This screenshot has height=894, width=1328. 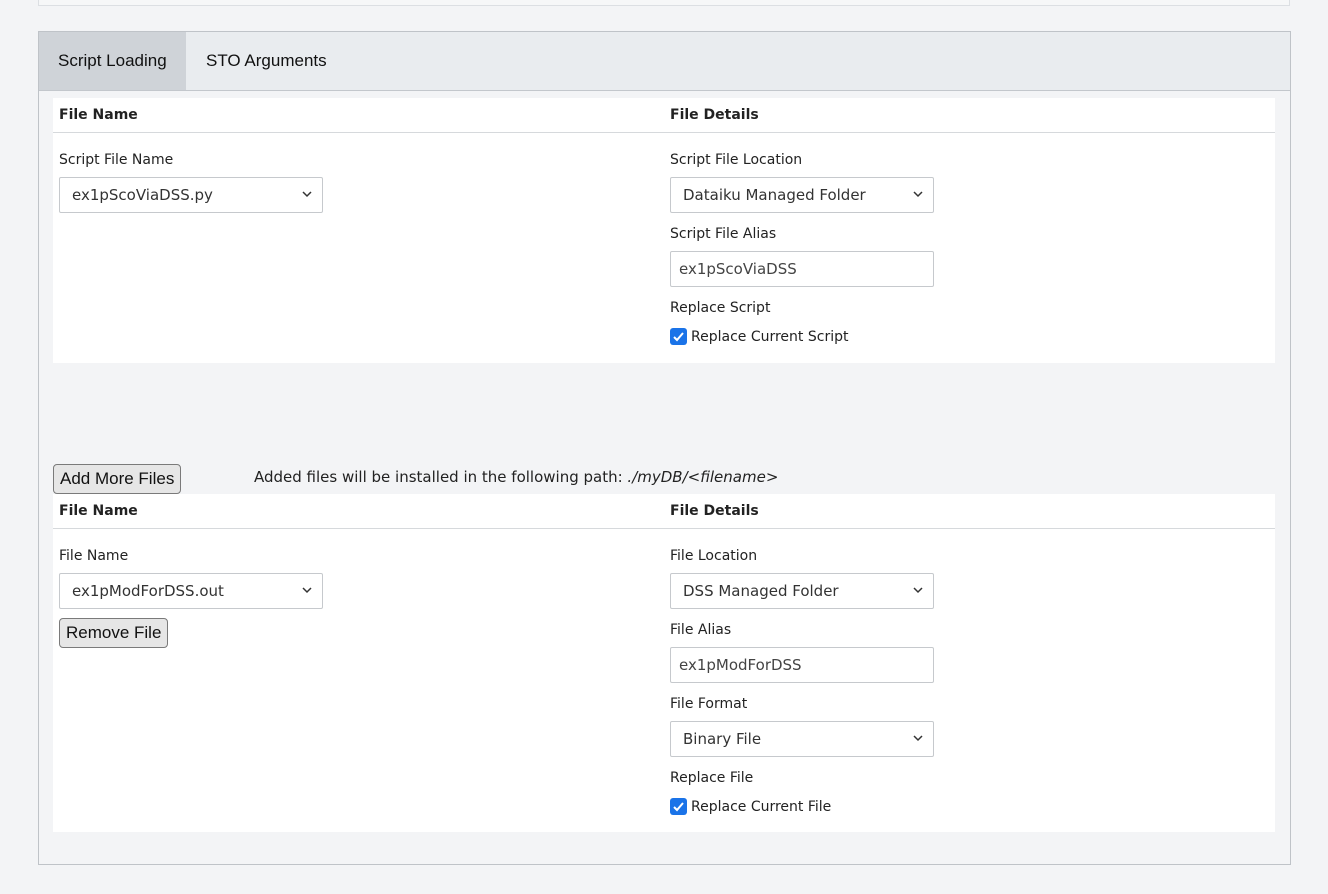 I want to click on file-format-select: Binary File, so click(x=802, y=739).